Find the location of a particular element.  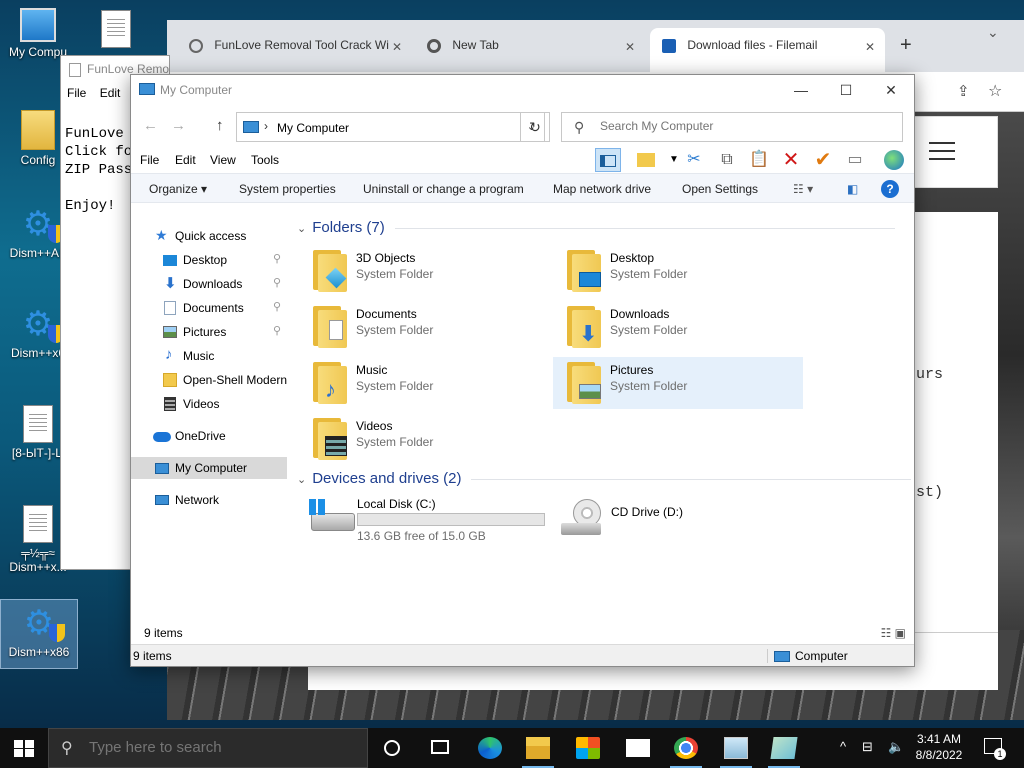

folder-item-downloads: ⬇ Downloads System Folder is located at coordinates (678, 327).